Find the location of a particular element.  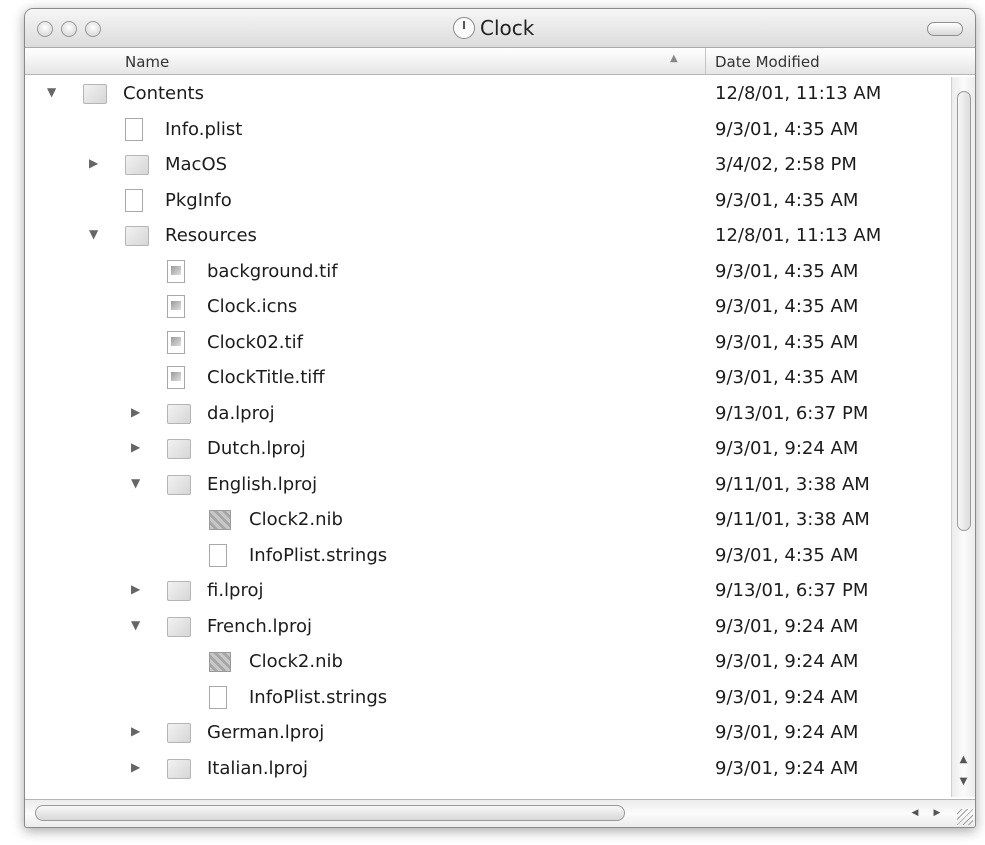

item-name: Resources is located at coordinates (211, 235).